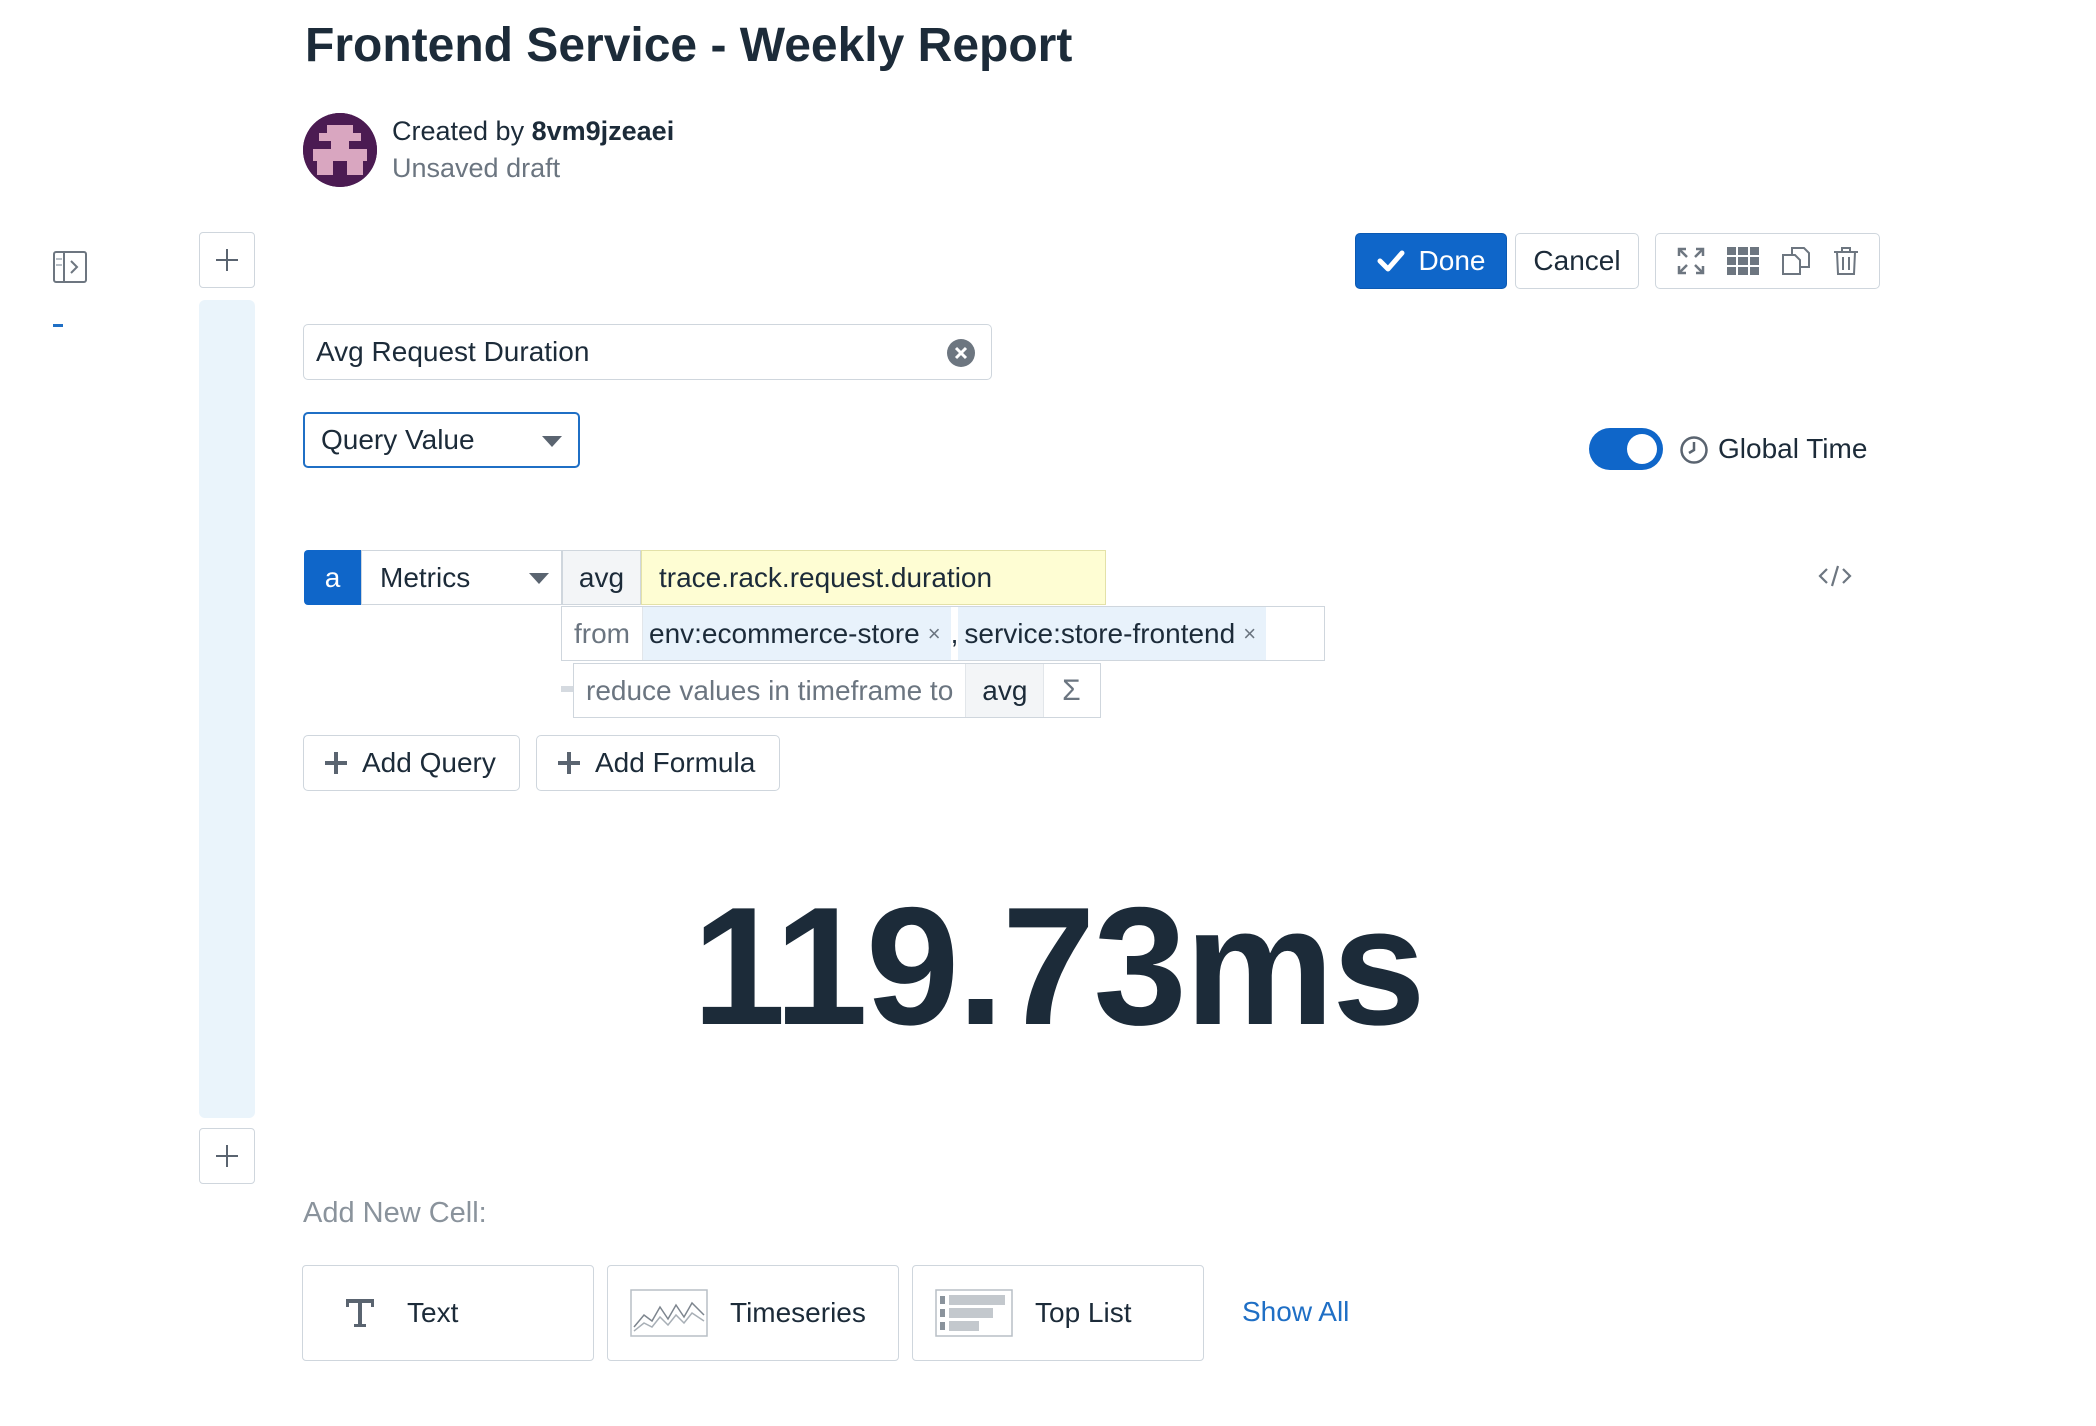 This screenshot has height=1426, width=2096. I want to click on data-source-select: Metrics, so click(461, 577).